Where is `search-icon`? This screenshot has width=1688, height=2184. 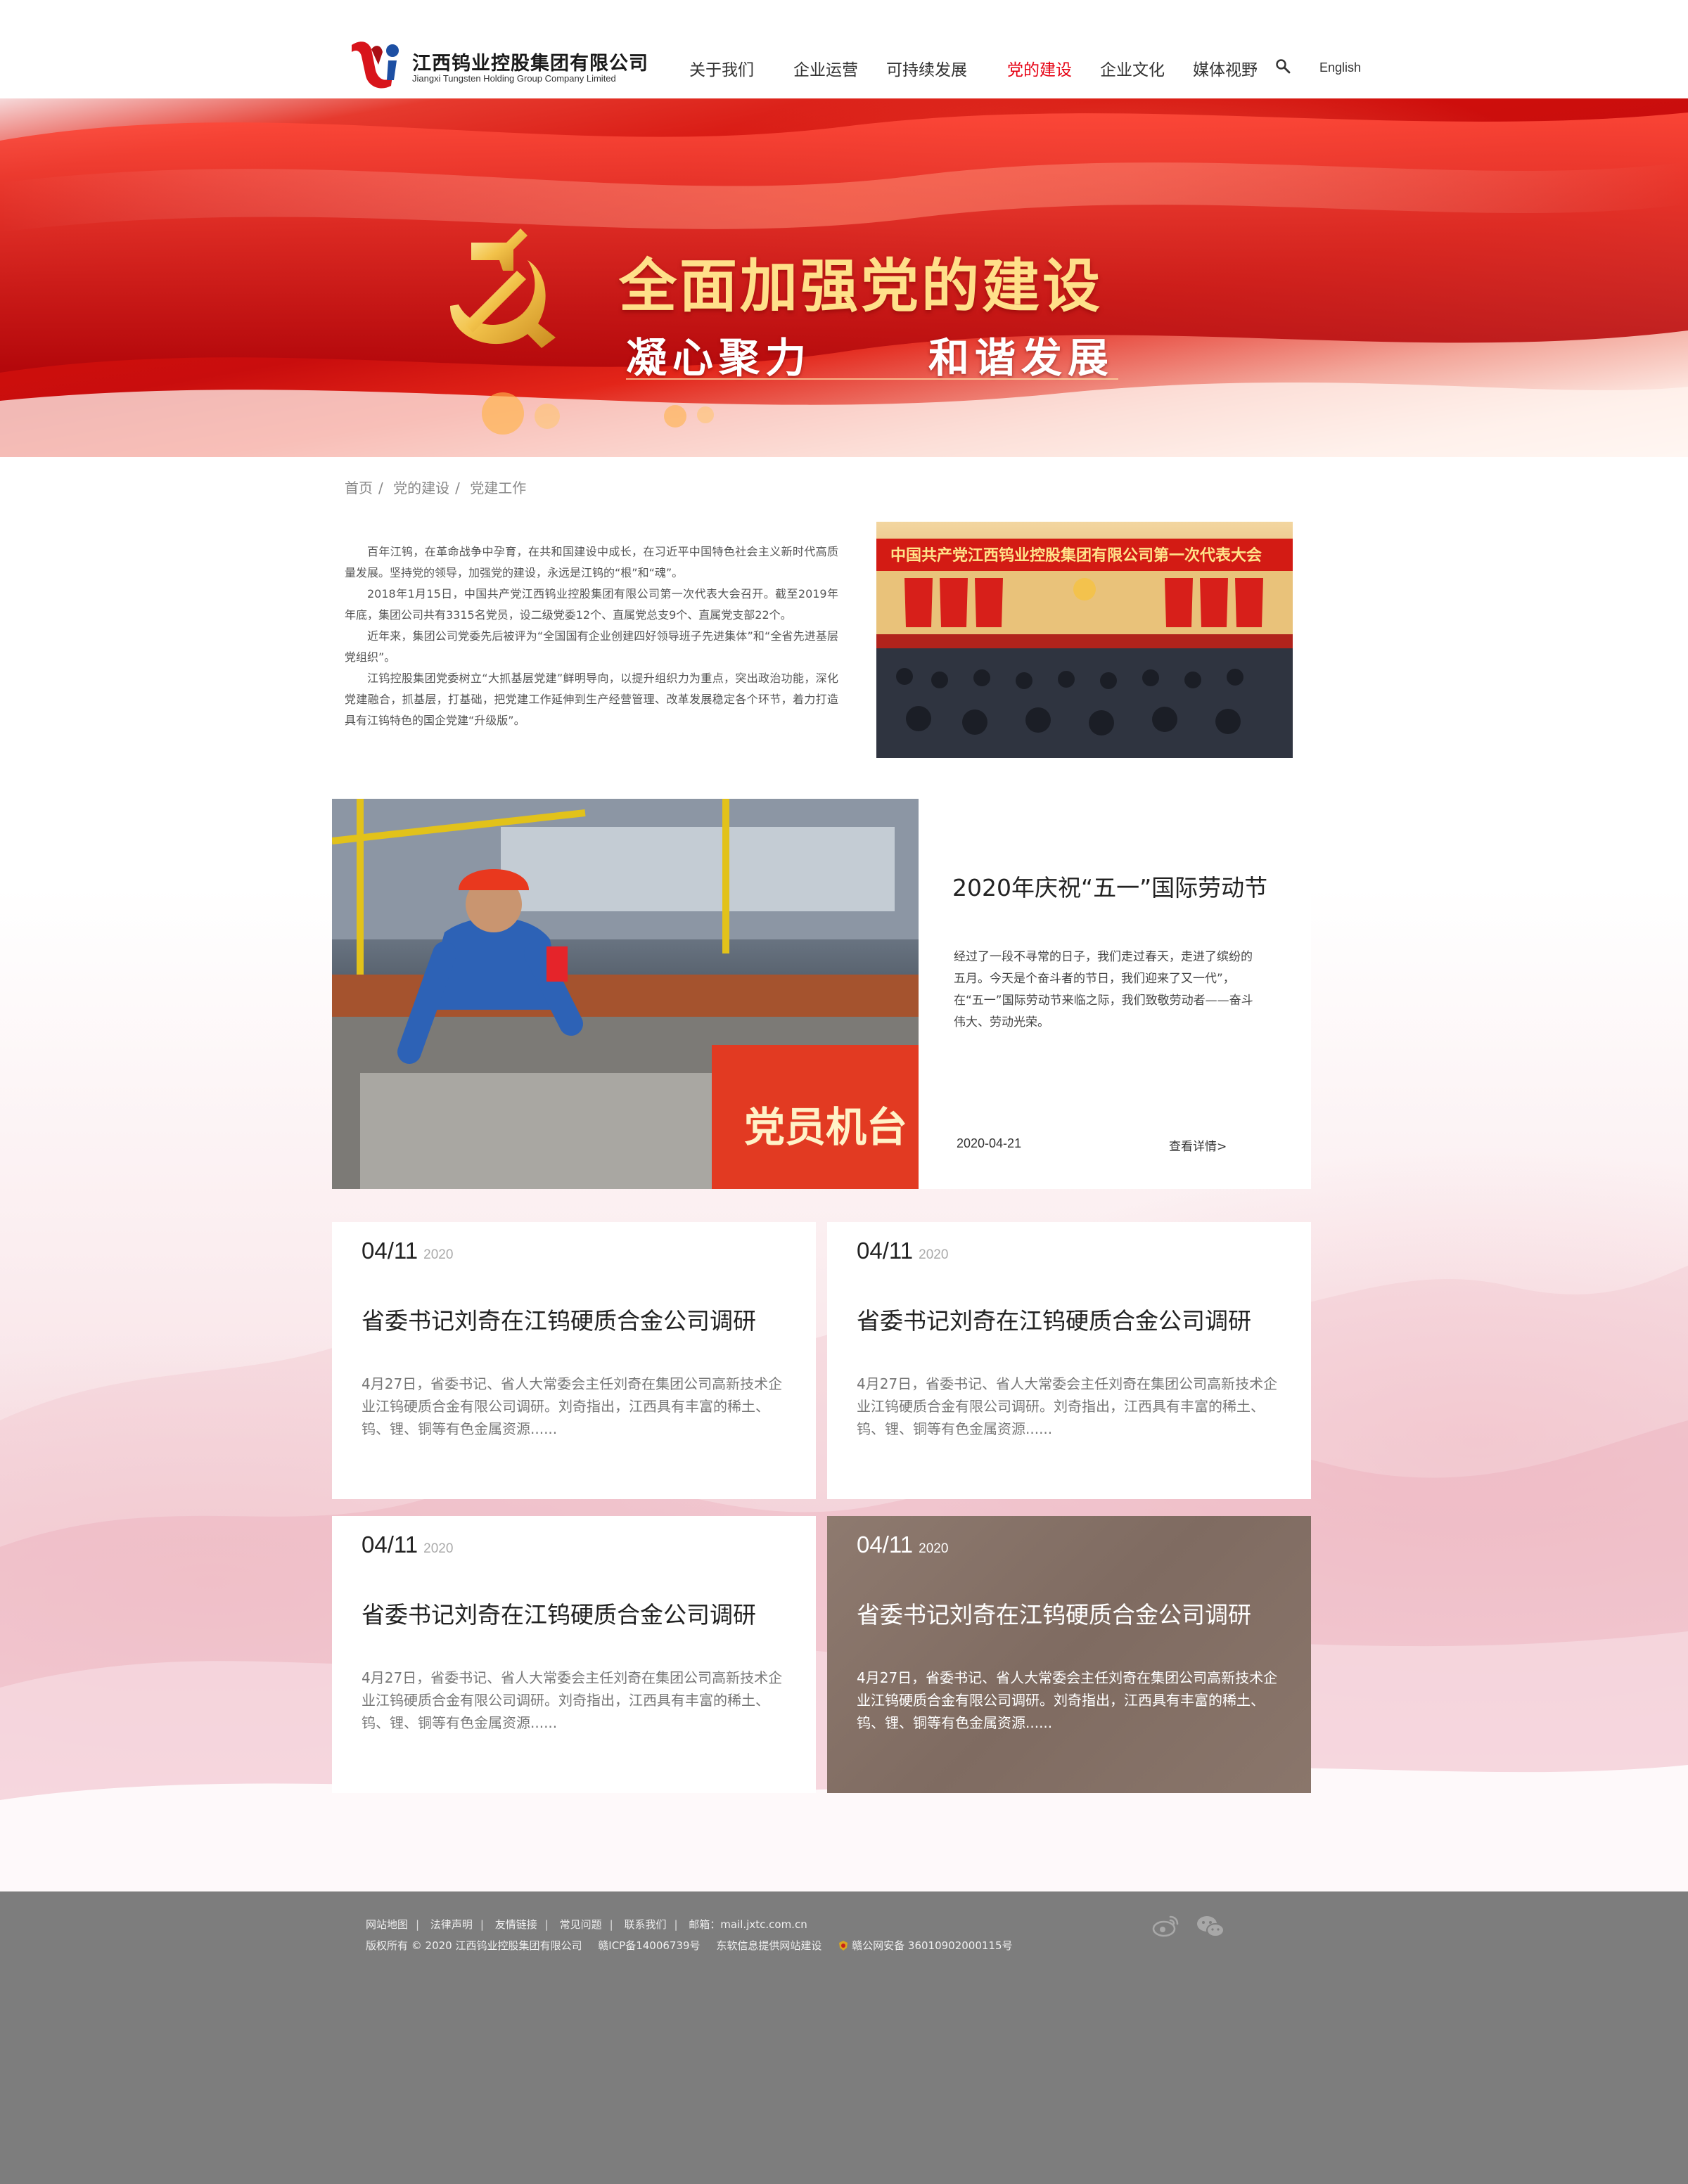 search-icon is located at coordinates (1282, 66).